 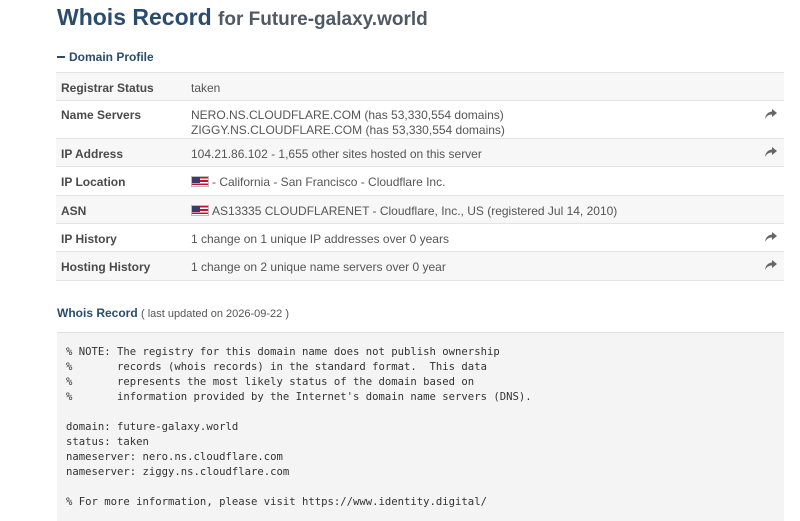 I want to click on profile-row-label: Registrar Status, so click(x=107, y=88).